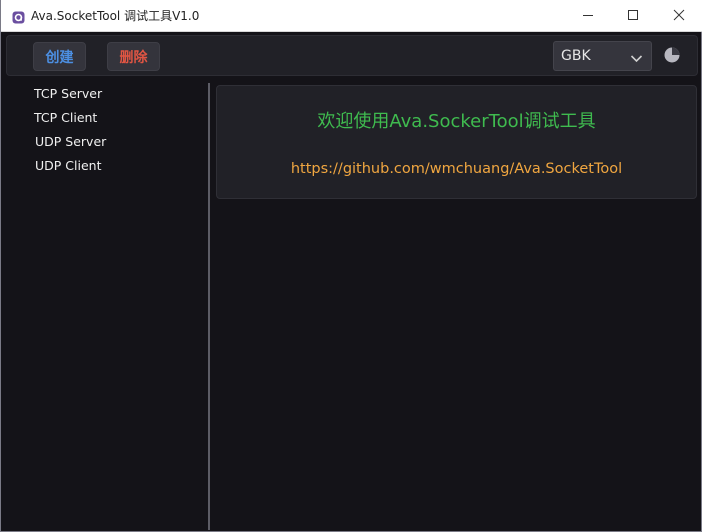  I want to click on sidebar-item-udp-client: UDP Client, so click(68, 165).